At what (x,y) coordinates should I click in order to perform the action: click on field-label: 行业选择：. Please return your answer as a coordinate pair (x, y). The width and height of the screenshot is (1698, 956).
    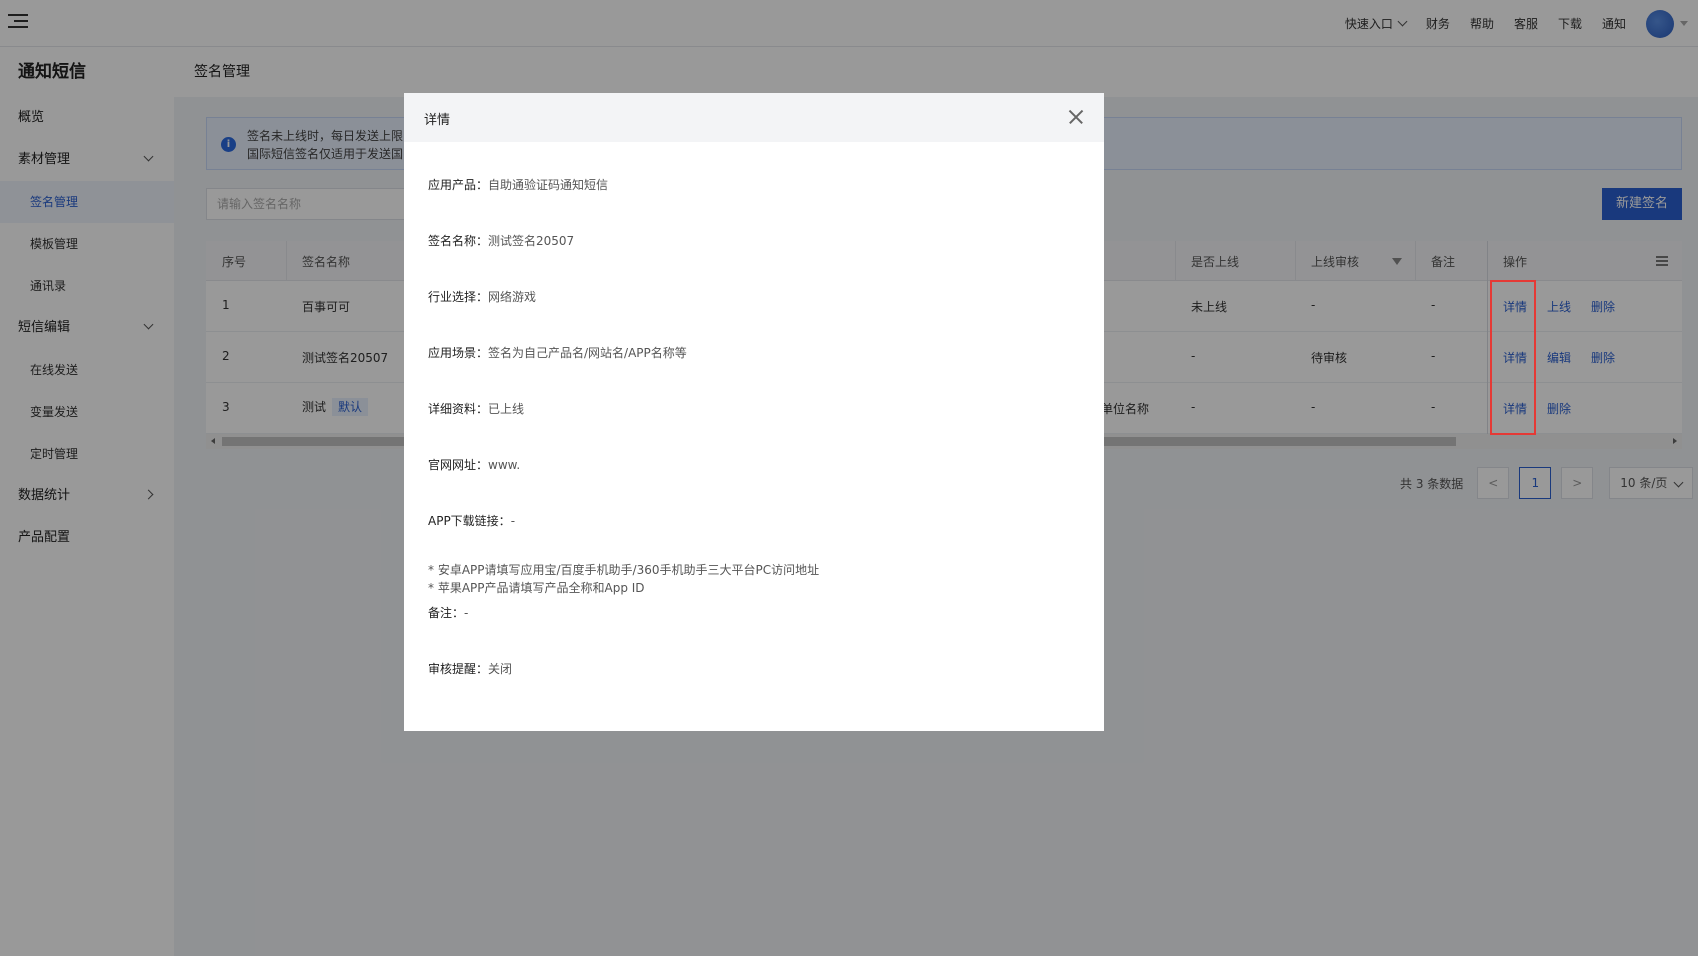
    Looking at the image, I should click on (458, 297).